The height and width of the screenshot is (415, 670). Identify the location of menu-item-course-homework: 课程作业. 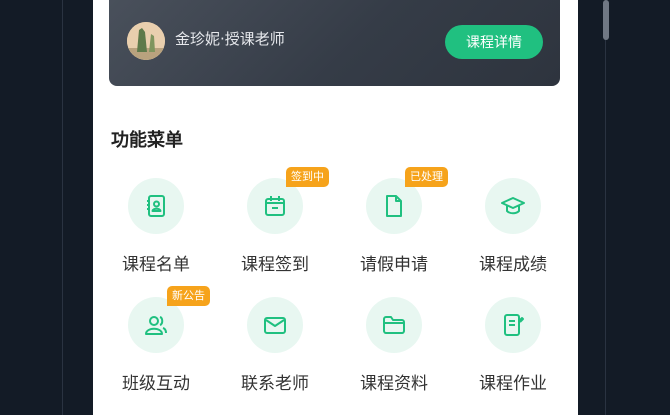
(513, 352).